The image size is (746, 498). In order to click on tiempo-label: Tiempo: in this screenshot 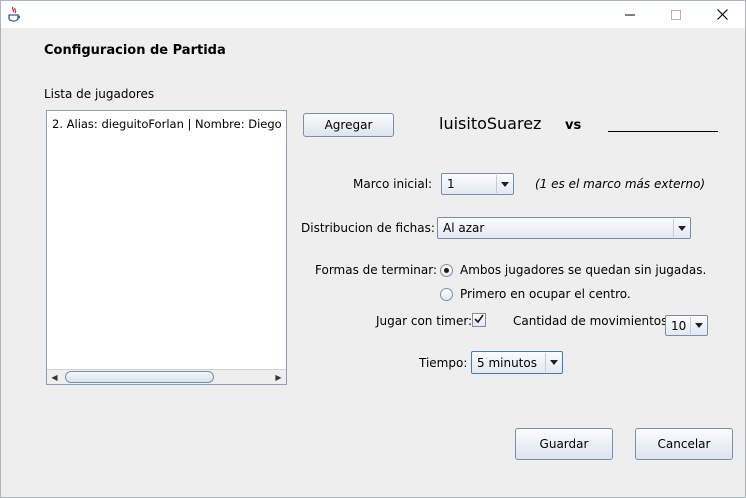, I will do `click(443, 363)`.